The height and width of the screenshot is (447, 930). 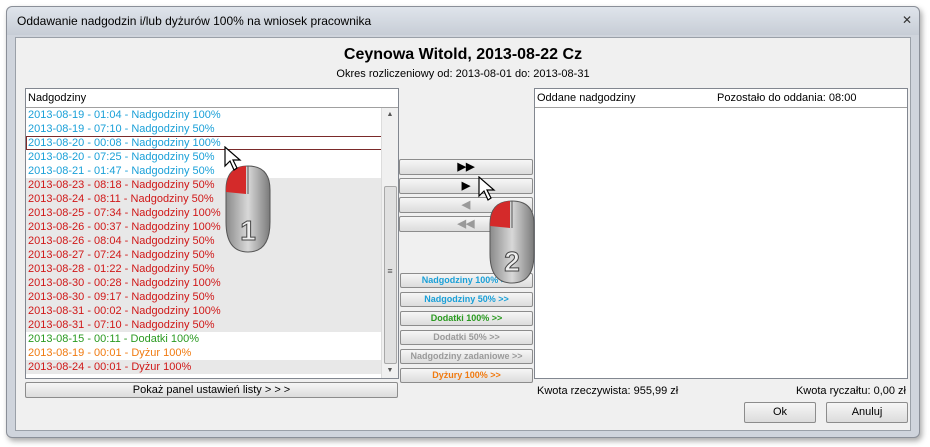 What do you see at coordinates (204, 115) in the screenshot?
I see `list-item: 2013-08-19 - 01:04 - Nadgodziny 100%` at bounding box center [204, 115].